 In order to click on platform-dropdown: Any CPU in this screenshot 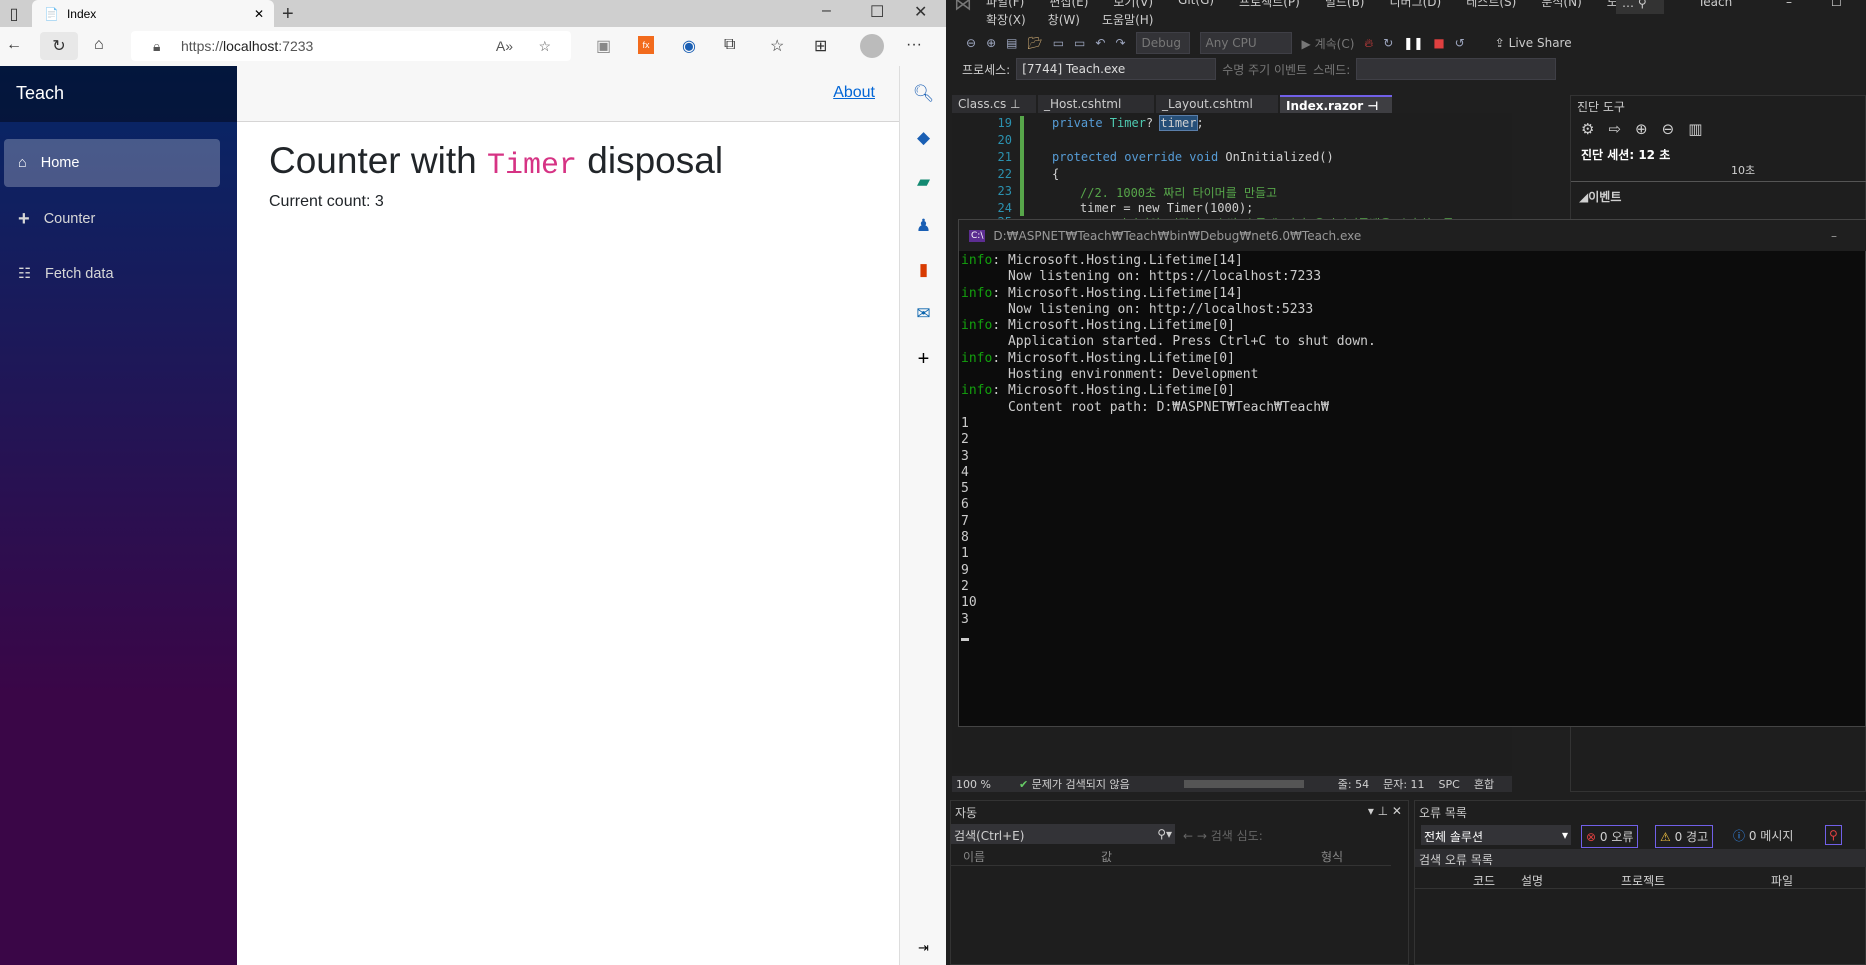, I will do `click(1245, 43)`.